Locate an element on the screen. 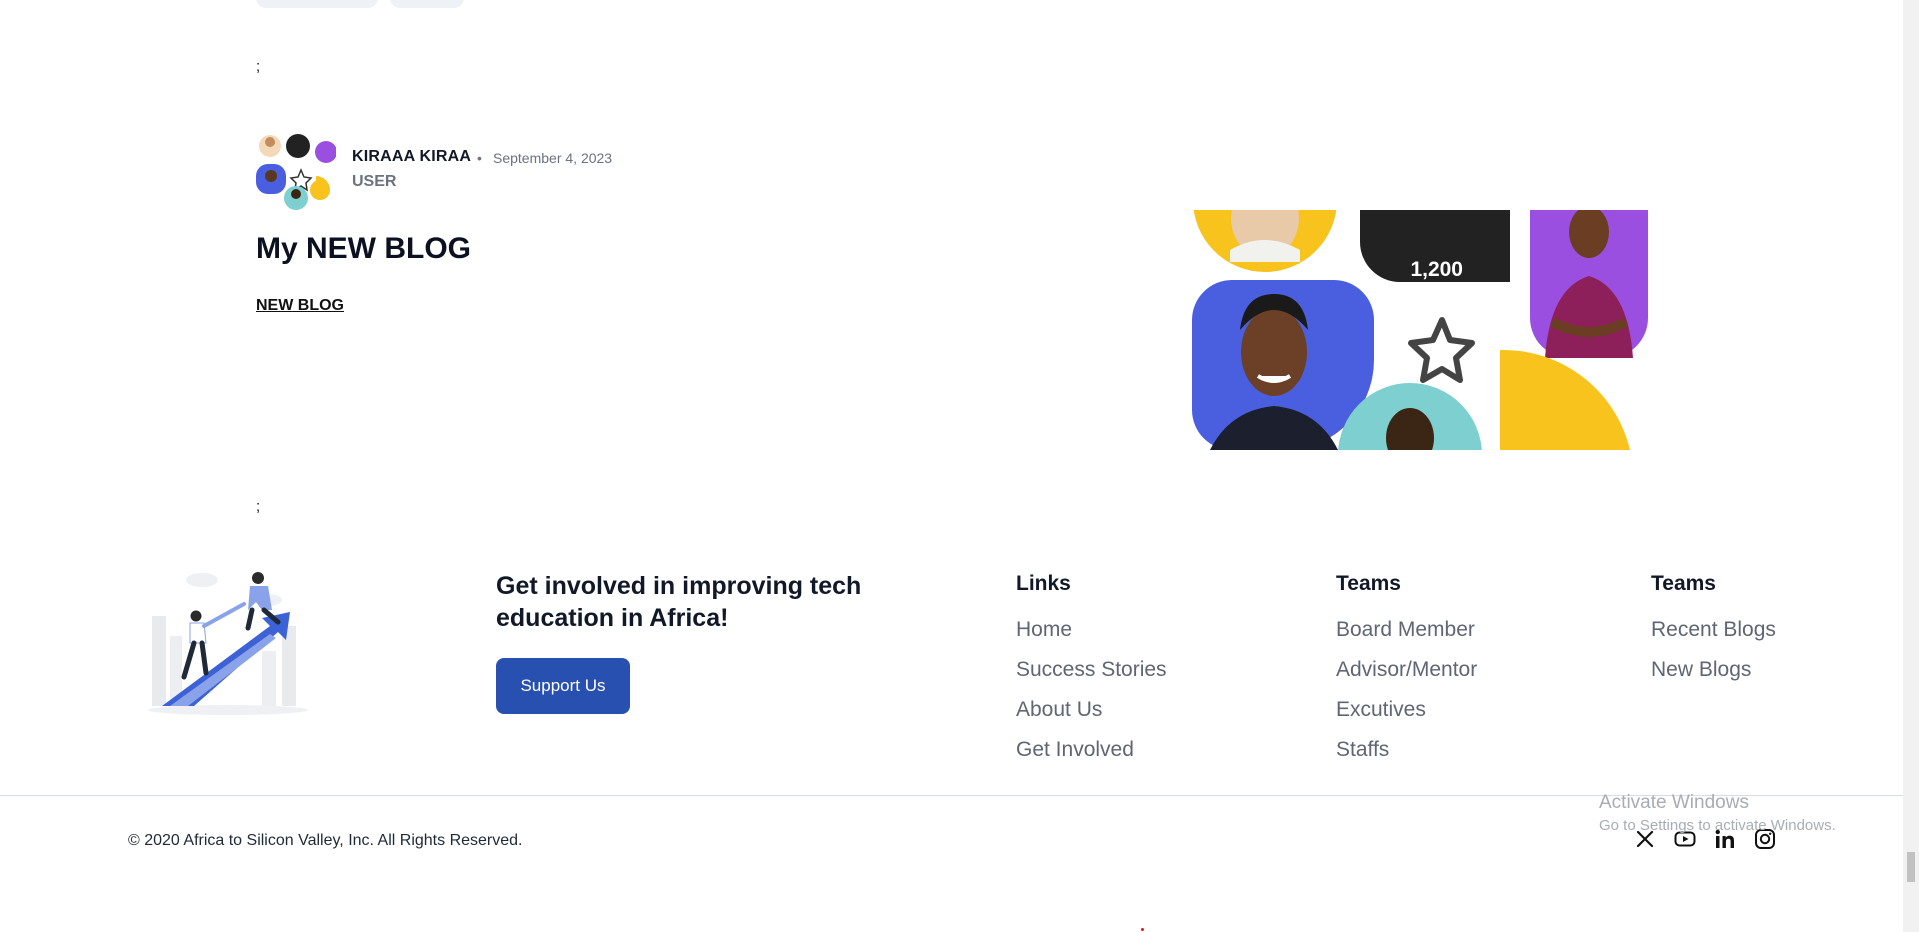  scrollbar-thumb is located at coordinates (1911, 867).